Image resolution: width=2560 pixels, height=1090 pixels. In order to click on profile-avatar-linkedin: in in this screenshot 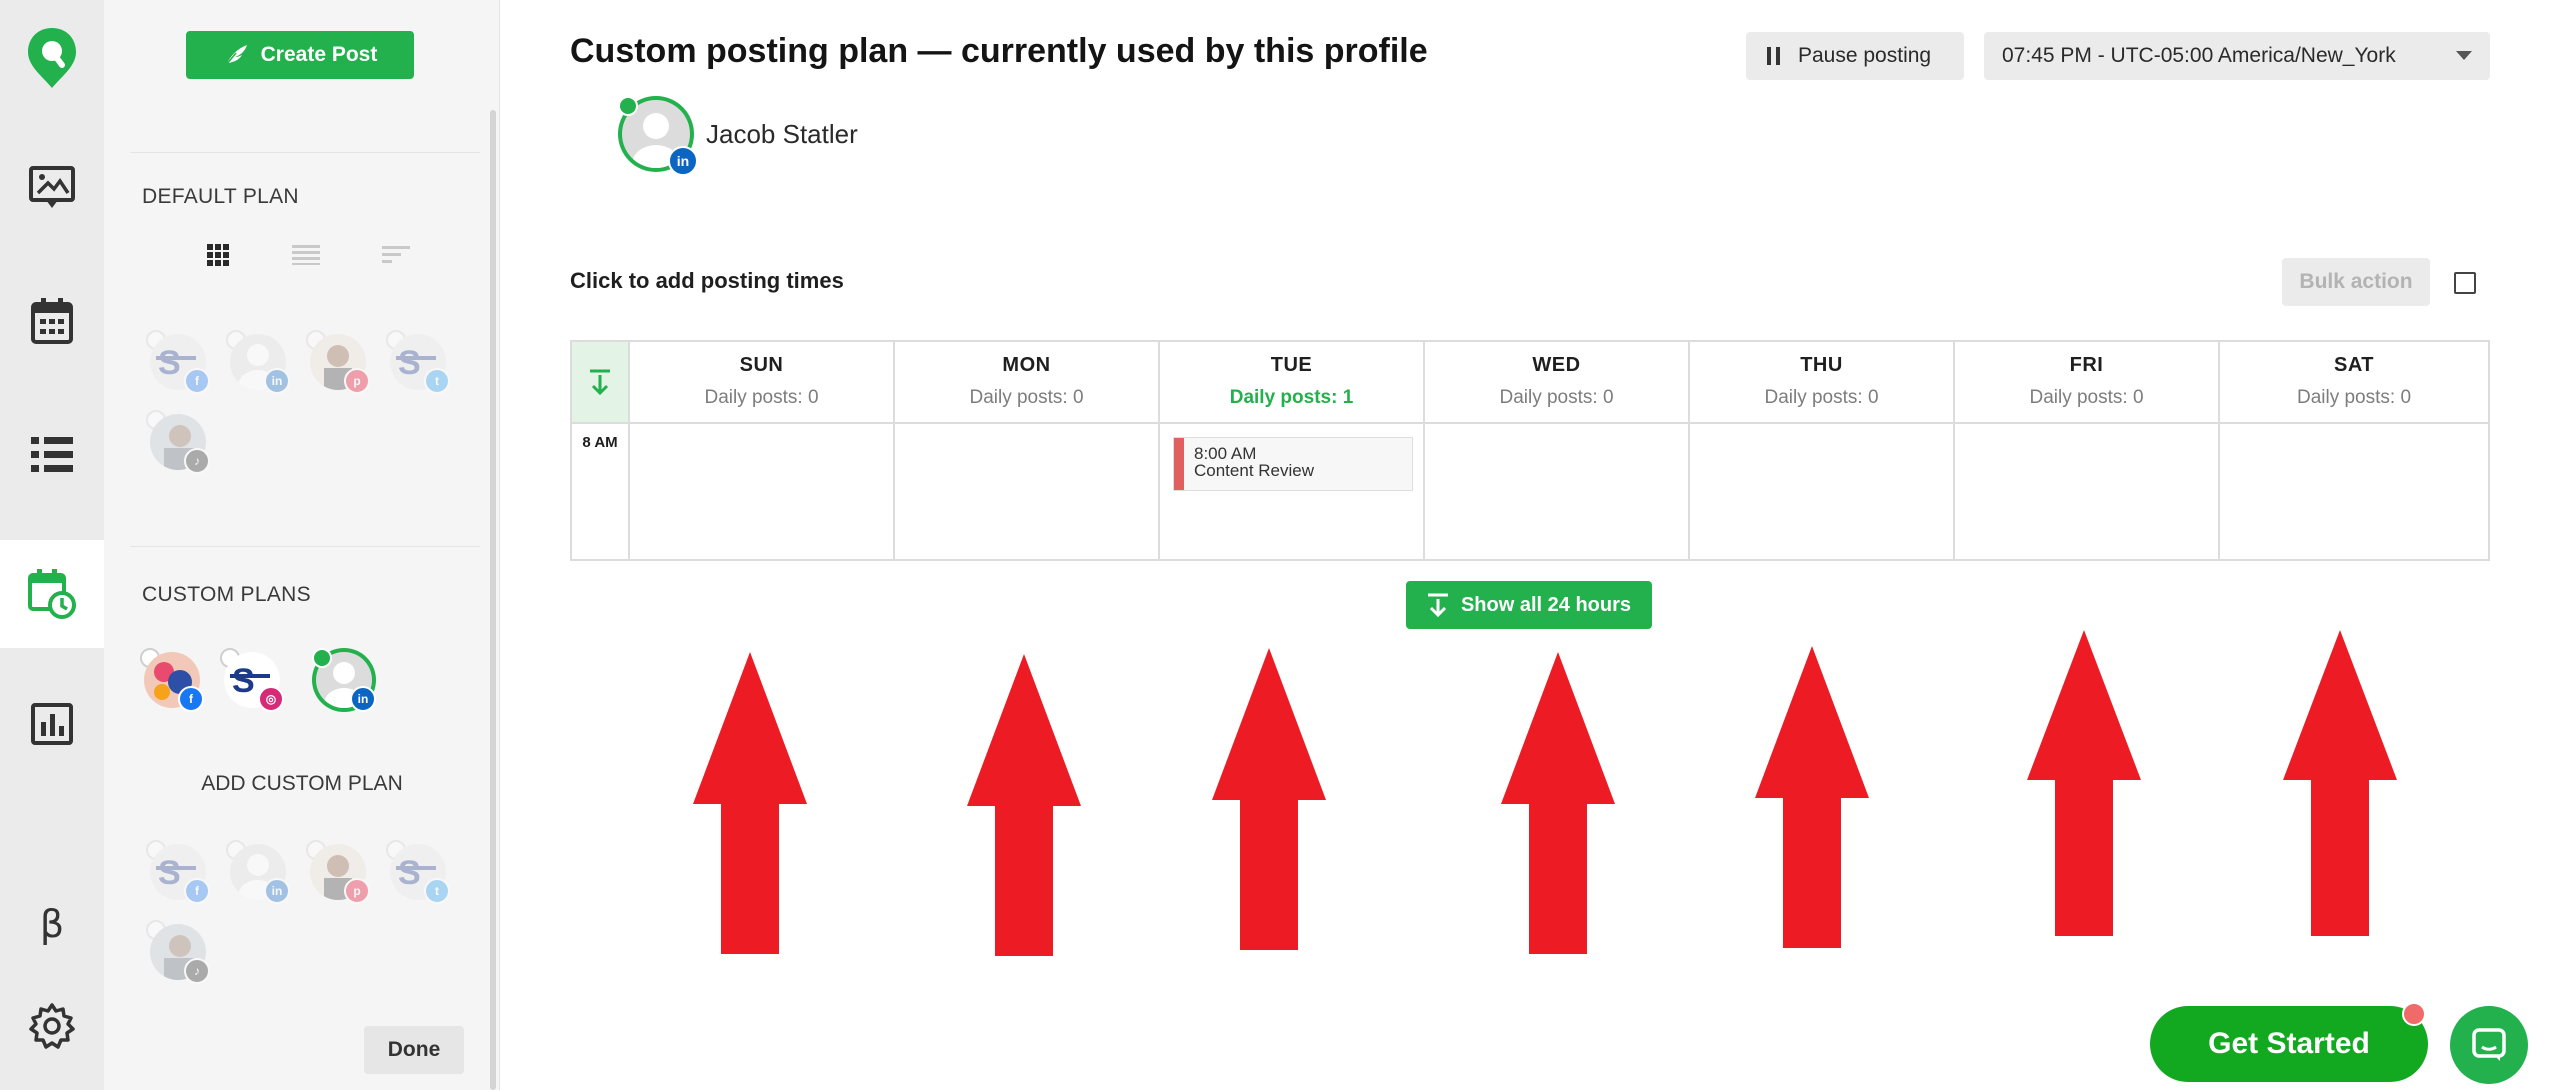, I will do `click(258, 362)`.